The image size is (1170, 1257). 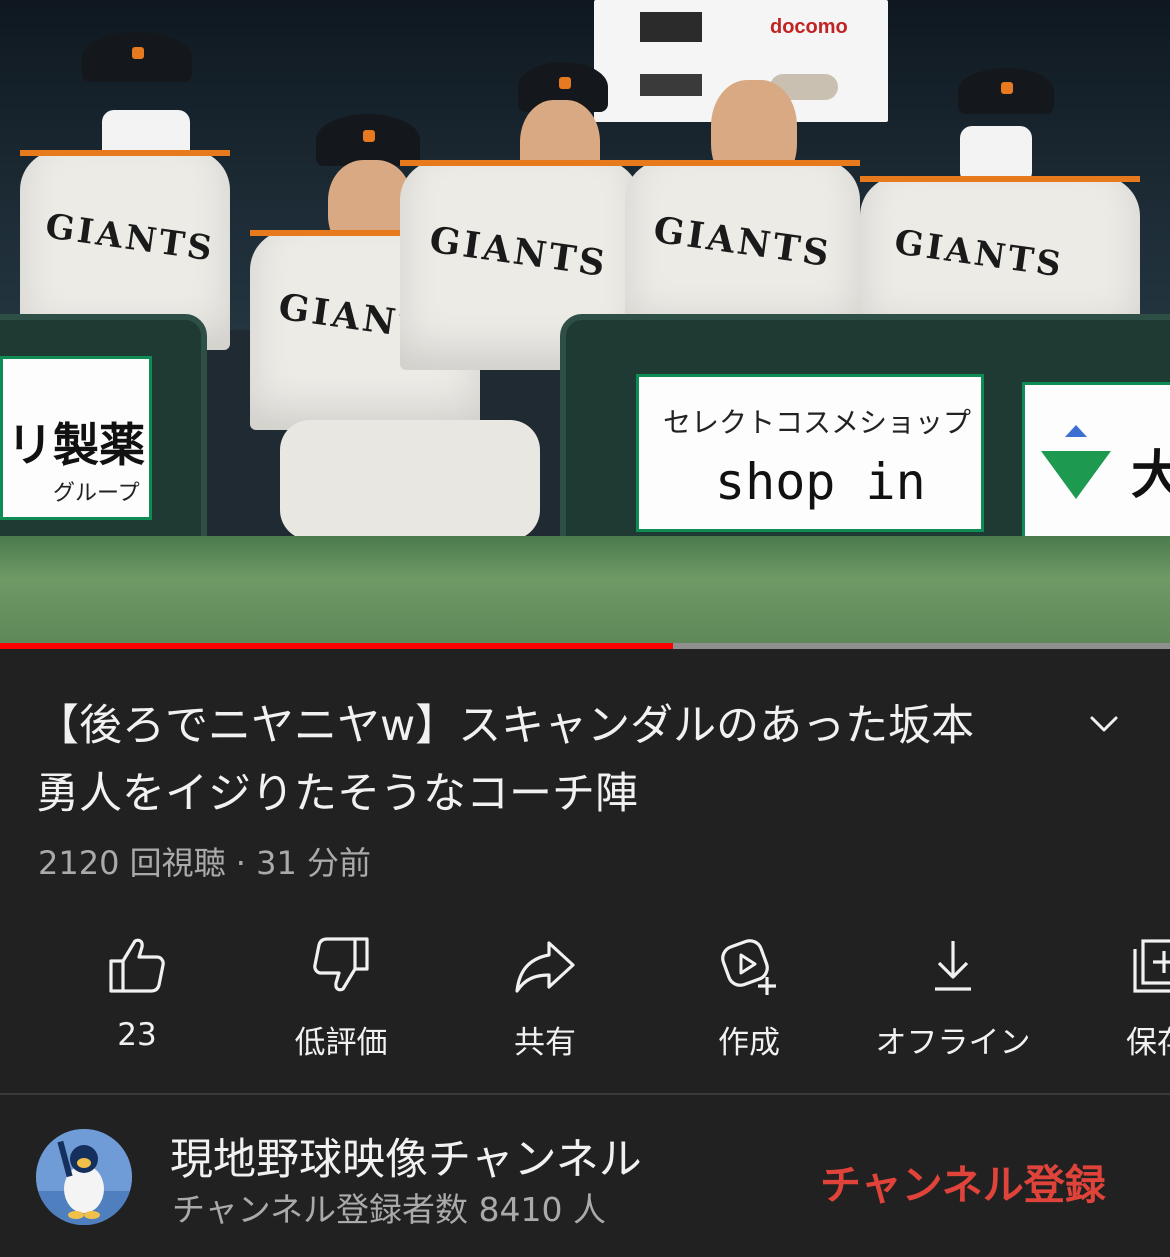 I want to click on channel-avatar-image, so click(x=84, y=1177).